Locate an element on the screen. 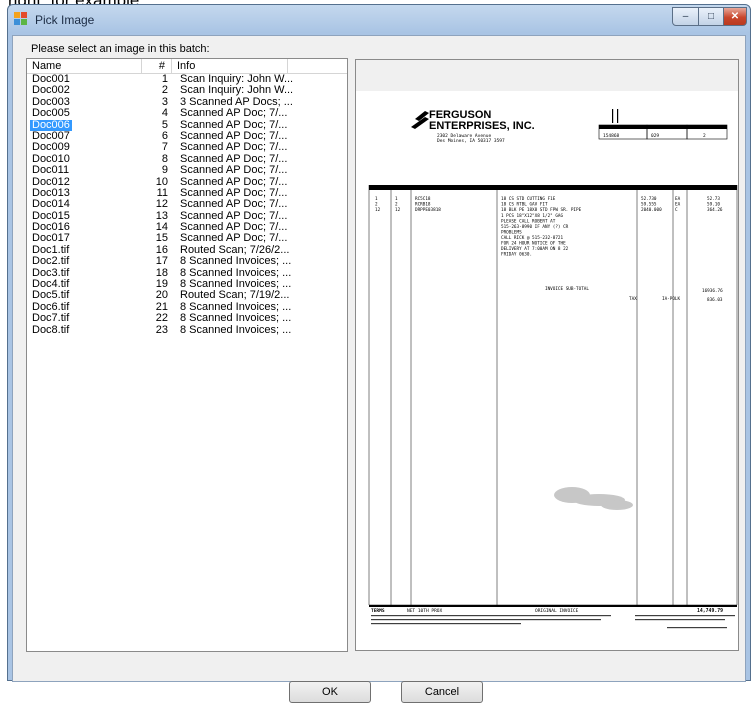  footer-fine-print is located at coordinates (553, 622).